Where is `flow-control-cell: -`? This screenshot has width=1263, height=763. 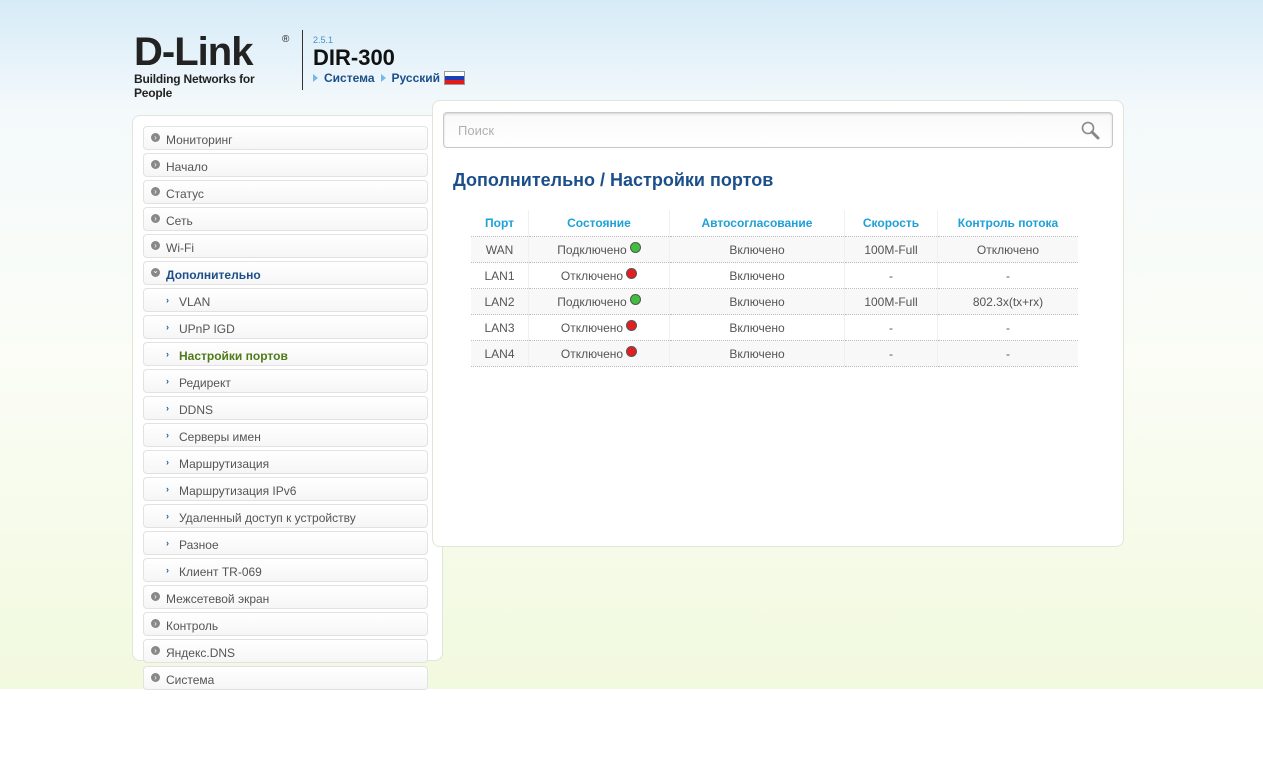
flow-control-cell: - is located at coordinates (1007, 275).